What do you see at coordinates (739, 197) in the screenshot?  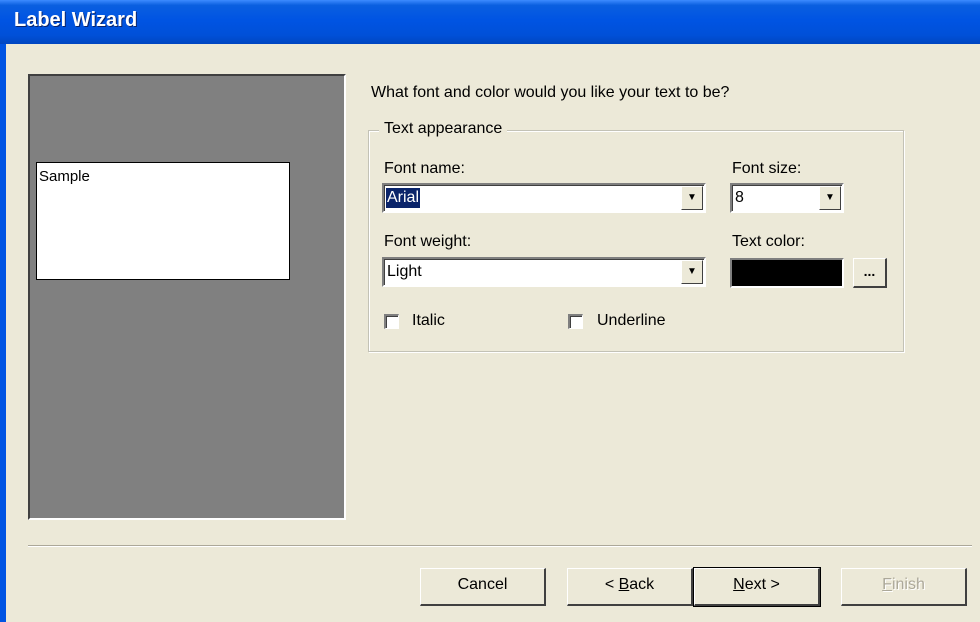 I see `font-size-value: 8` at bounding box center [739, 197].